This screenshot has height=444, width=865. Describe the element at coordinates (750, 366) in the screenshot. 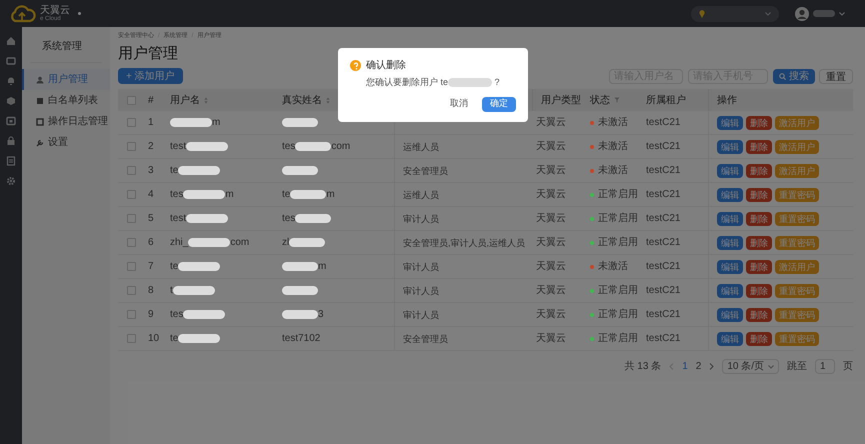

I see `page-size-dropdown: 10 条/页` at that location.